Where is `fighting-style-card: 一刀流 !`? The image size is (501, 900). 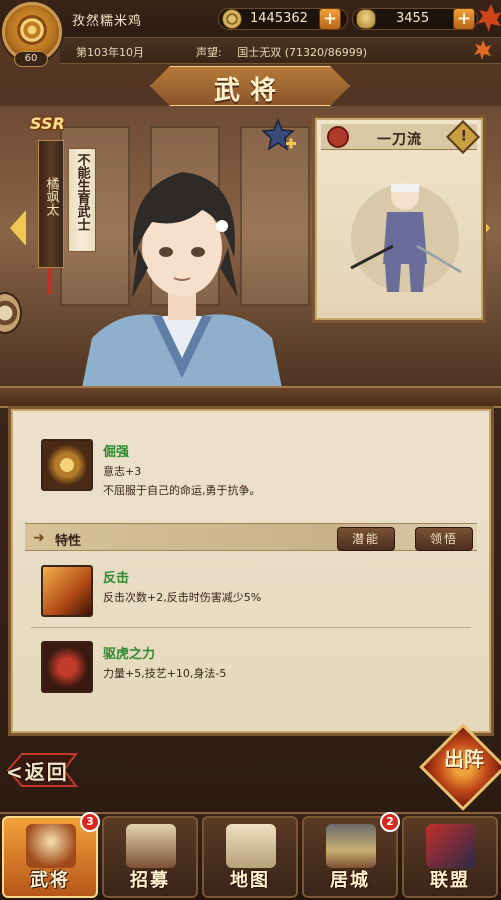 fighting-style-card: 一刀流 ! is located at coordinates (399, 219).